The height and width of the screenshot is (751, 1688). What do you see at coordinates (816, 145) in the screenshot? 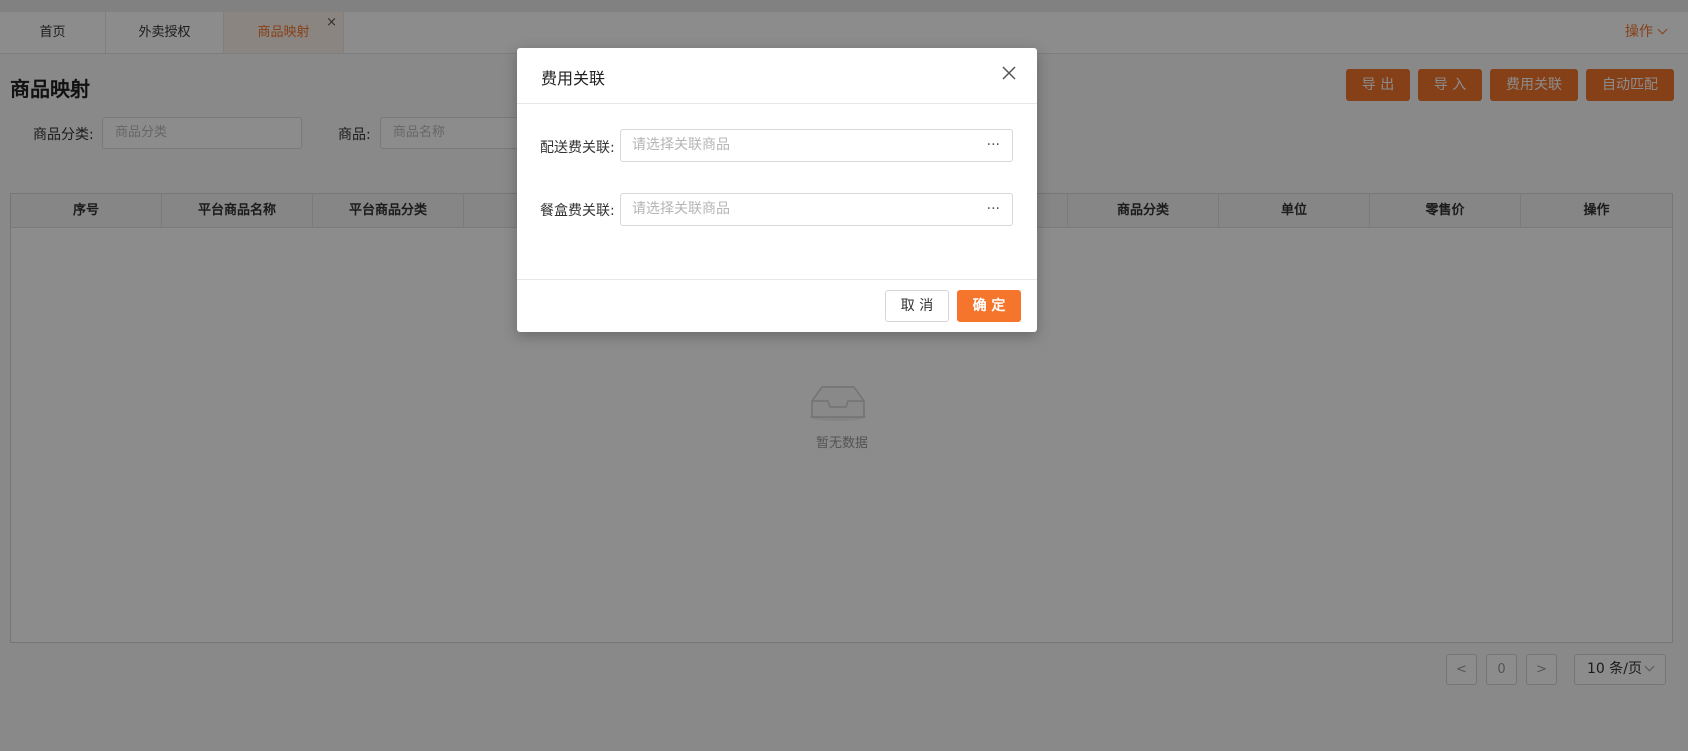
I see `delivery-fee-select: 请选择关联商品 ···` at bounding box center [816, 145].